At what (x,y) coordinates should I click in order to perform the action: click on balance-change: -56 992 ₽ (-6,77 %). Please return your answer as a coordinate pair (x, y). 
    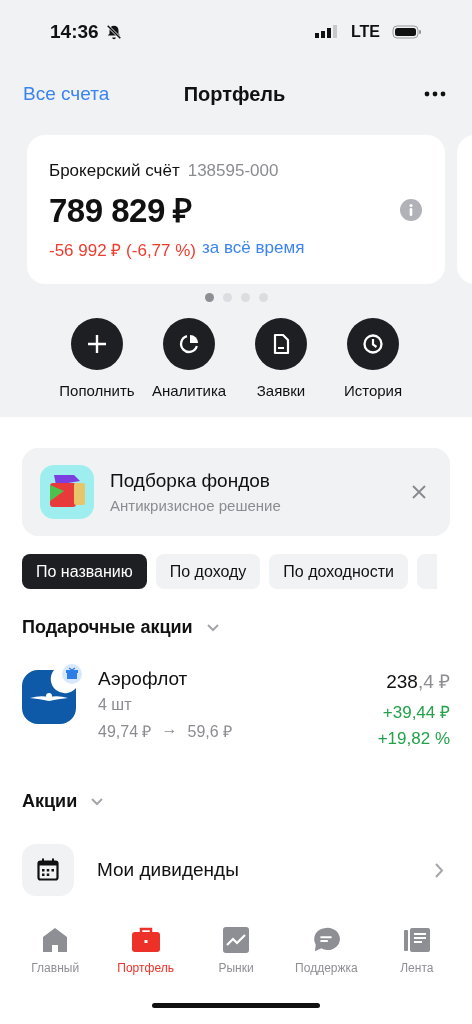
    Looking at the image, I should click on (122, 250).